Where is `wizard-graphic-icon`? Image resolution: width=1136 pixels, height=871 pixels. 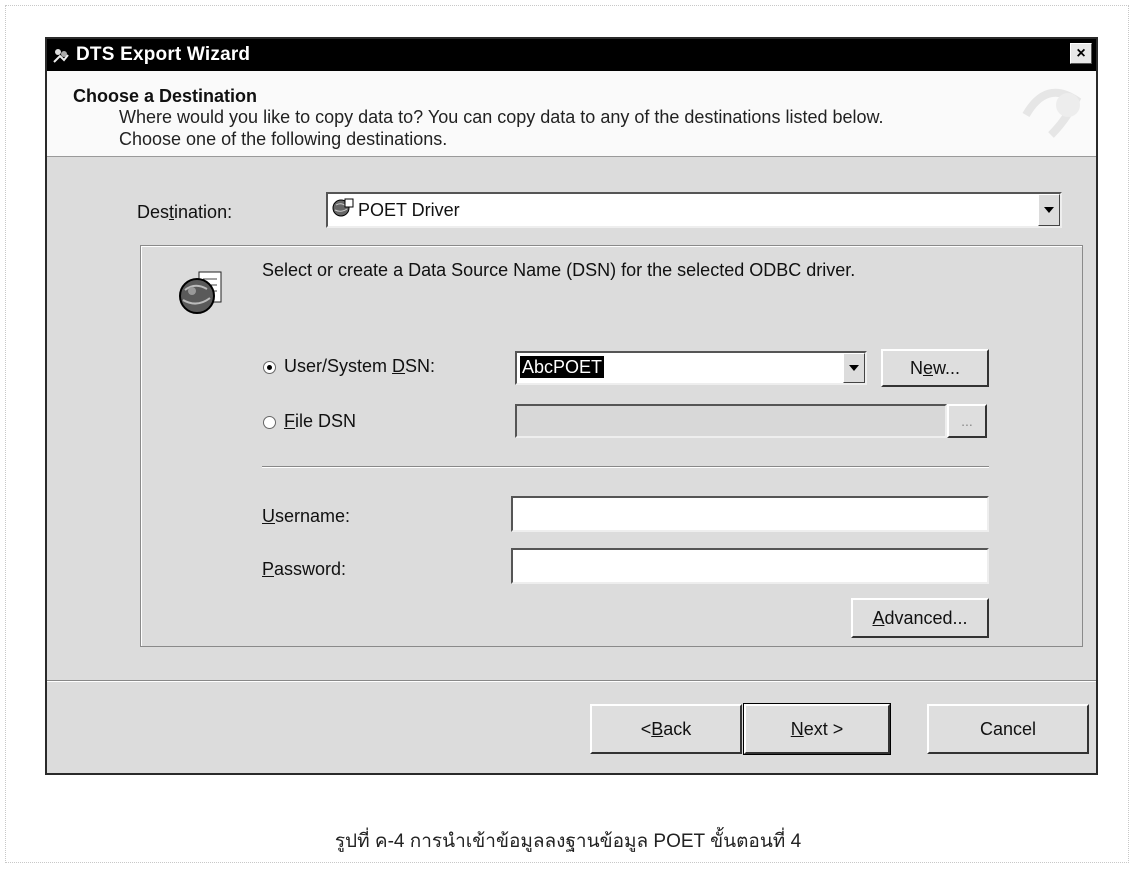 wizard-graphic-icon is located at coordinates (1052, 113).